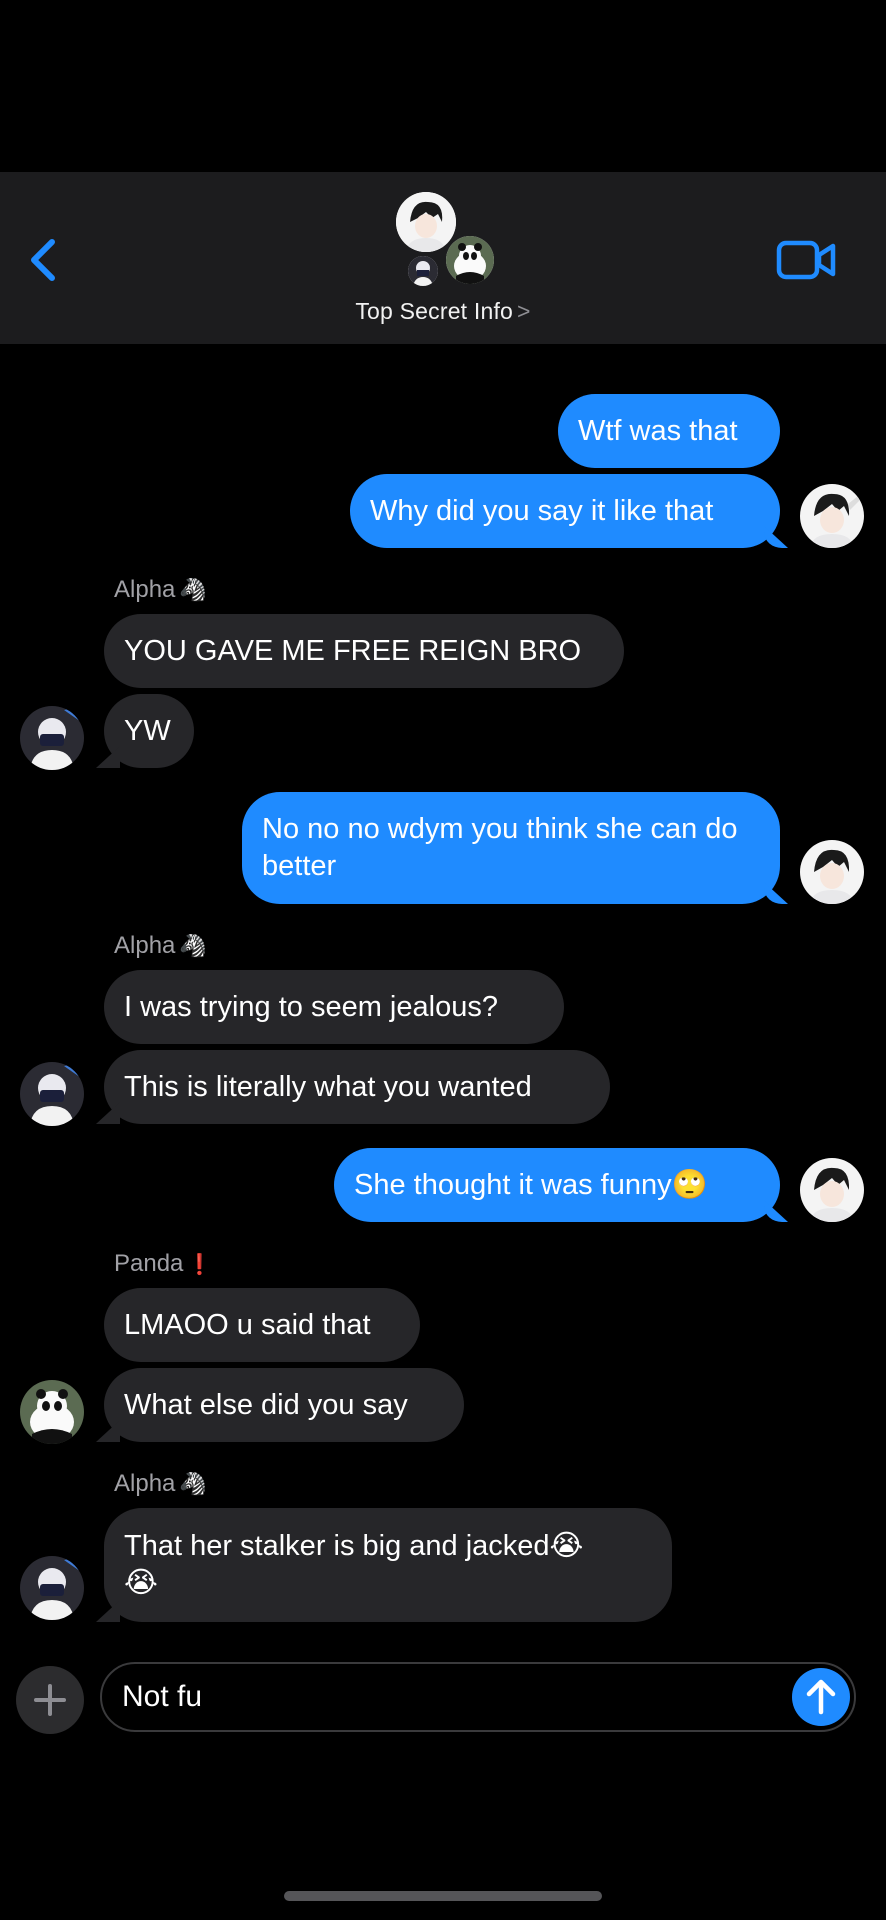 This screenshot has height=1920, width=886. What do you see at coordinates (354, 1564) in the screenshot?
I see `message-text: That her stalker is big and jacked😭 😭` at bounding box center [354, 1564].